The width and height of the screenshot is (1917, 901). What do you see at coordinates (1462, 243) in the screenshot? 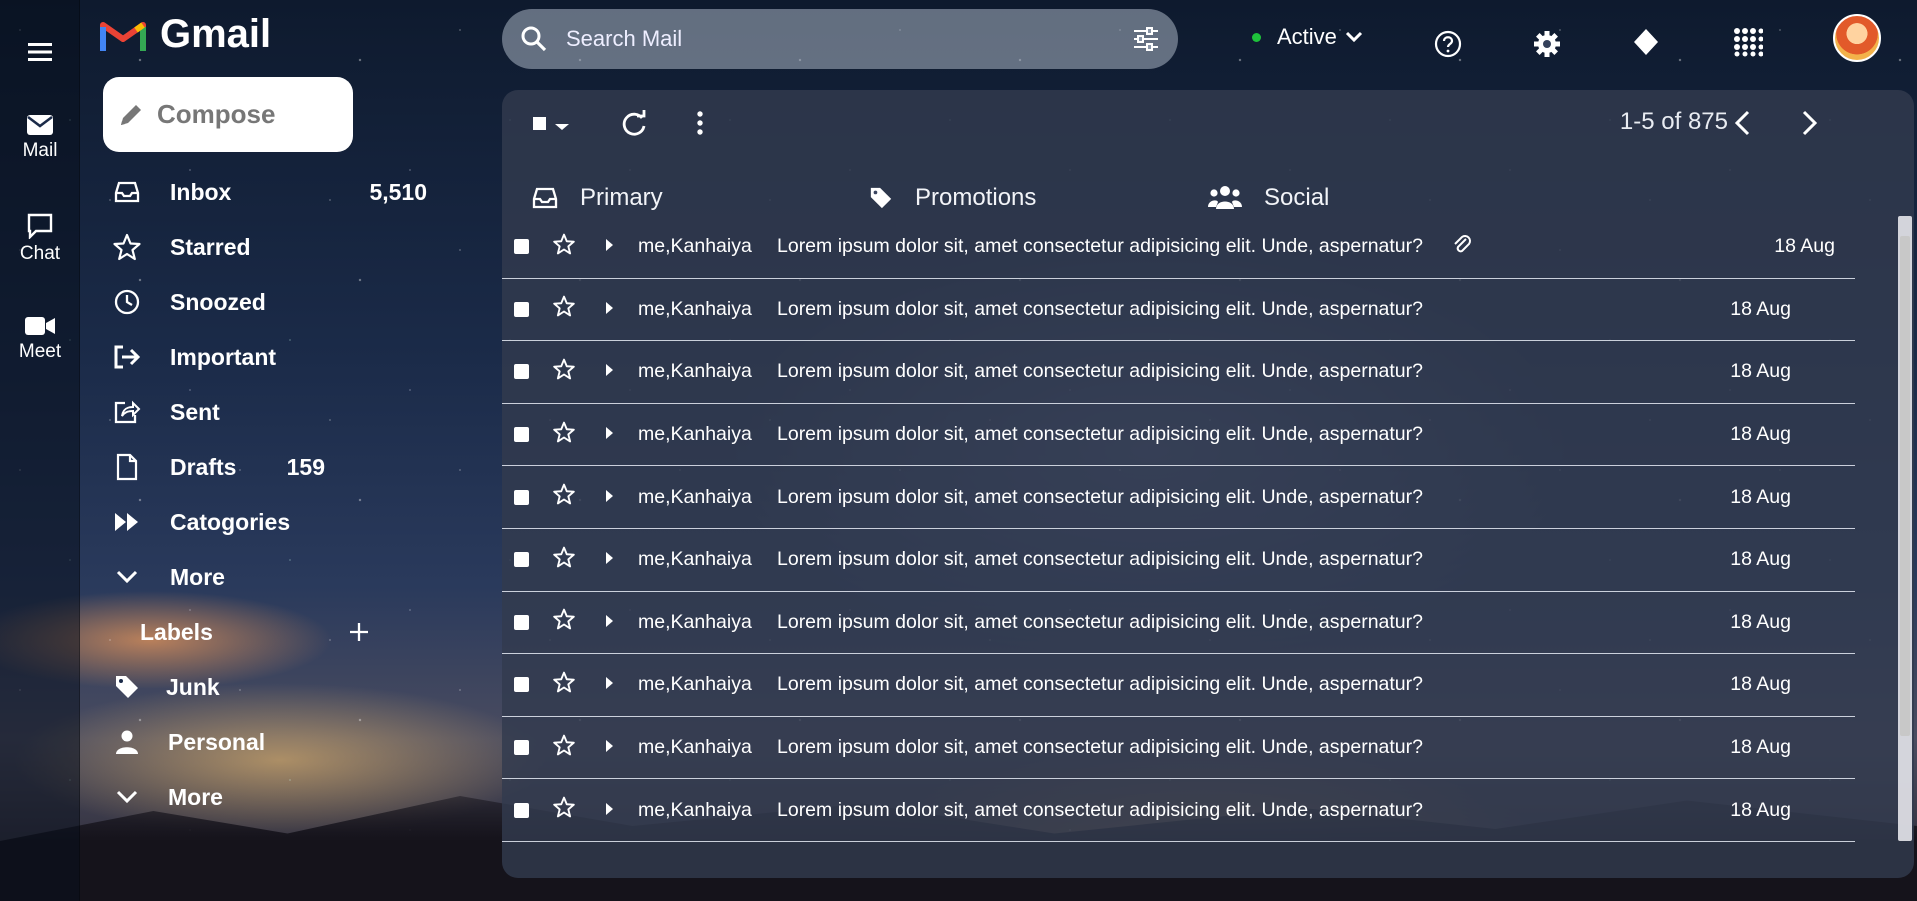
I see `attachment-icon` at bounding box center [1462, 243].